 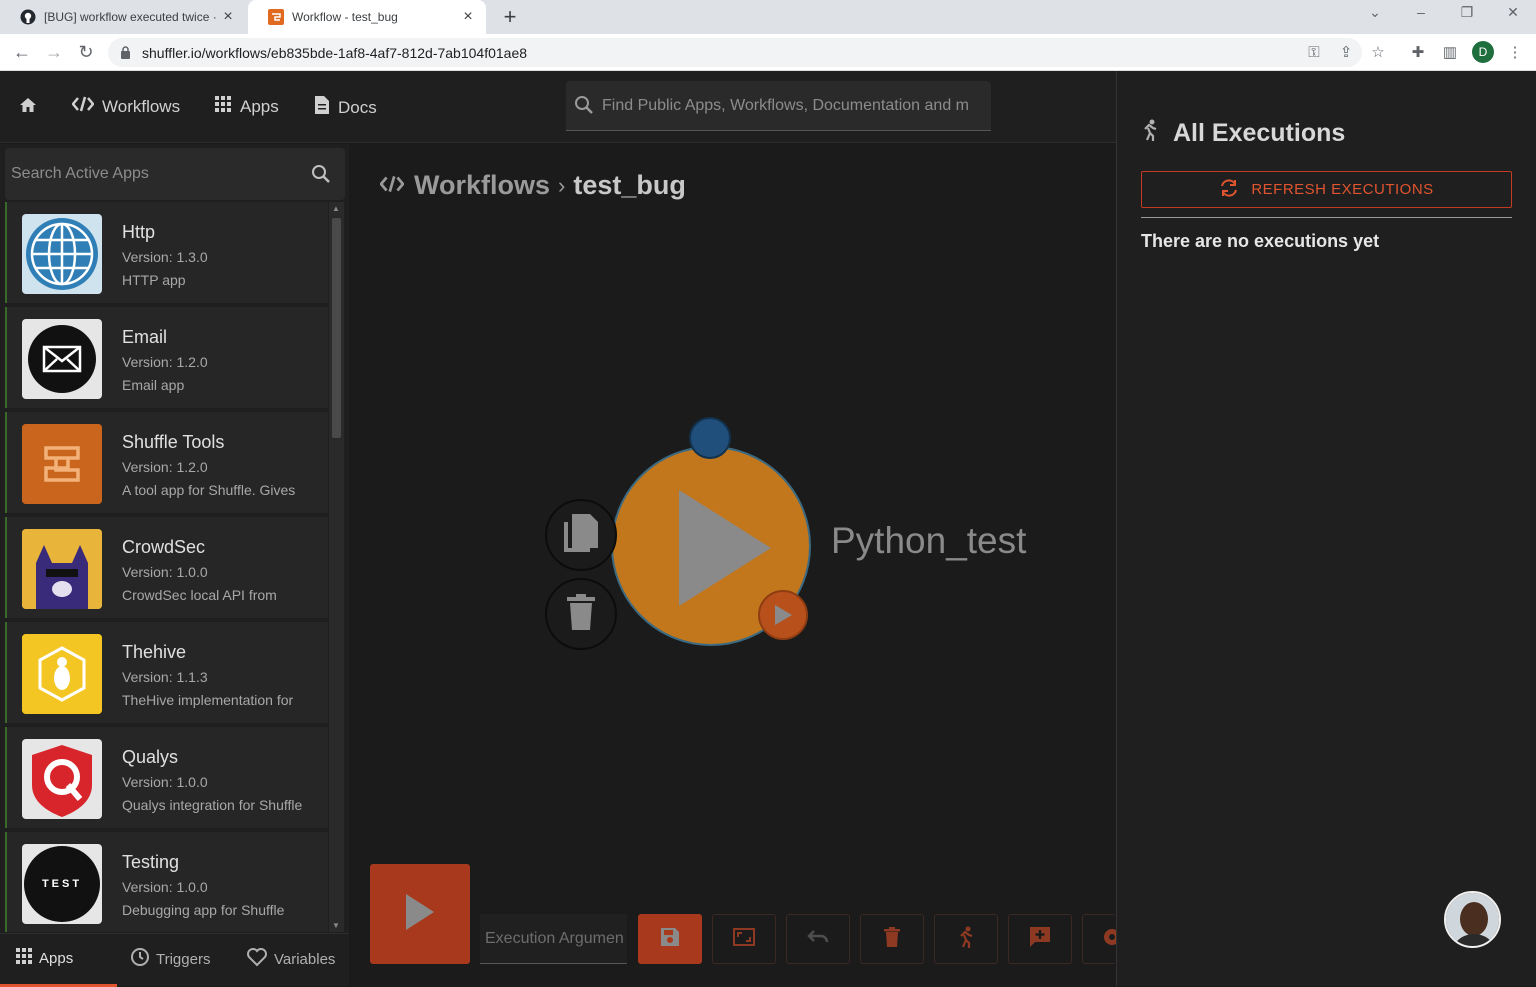 I want to click on chat-support-avatar, so click(x=1472, y=919).